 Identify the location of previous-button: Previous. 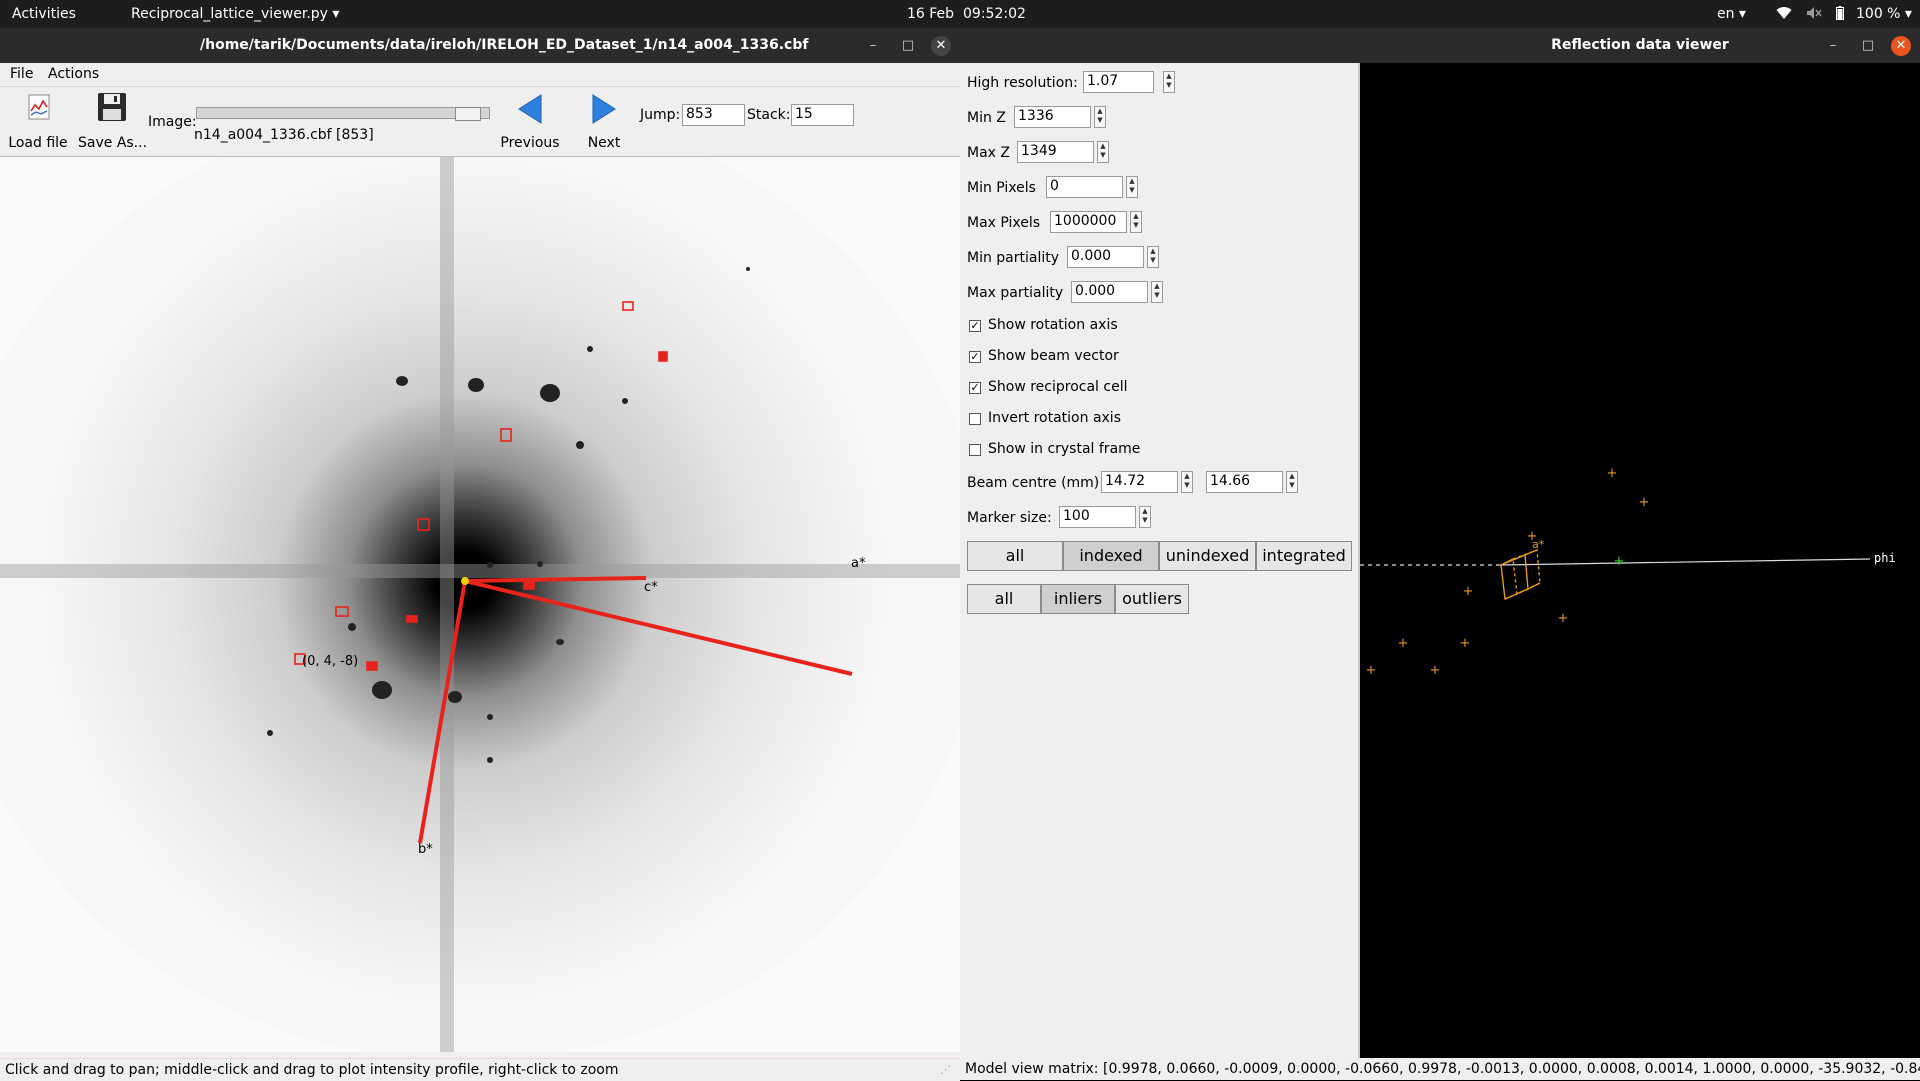
(530, 121).